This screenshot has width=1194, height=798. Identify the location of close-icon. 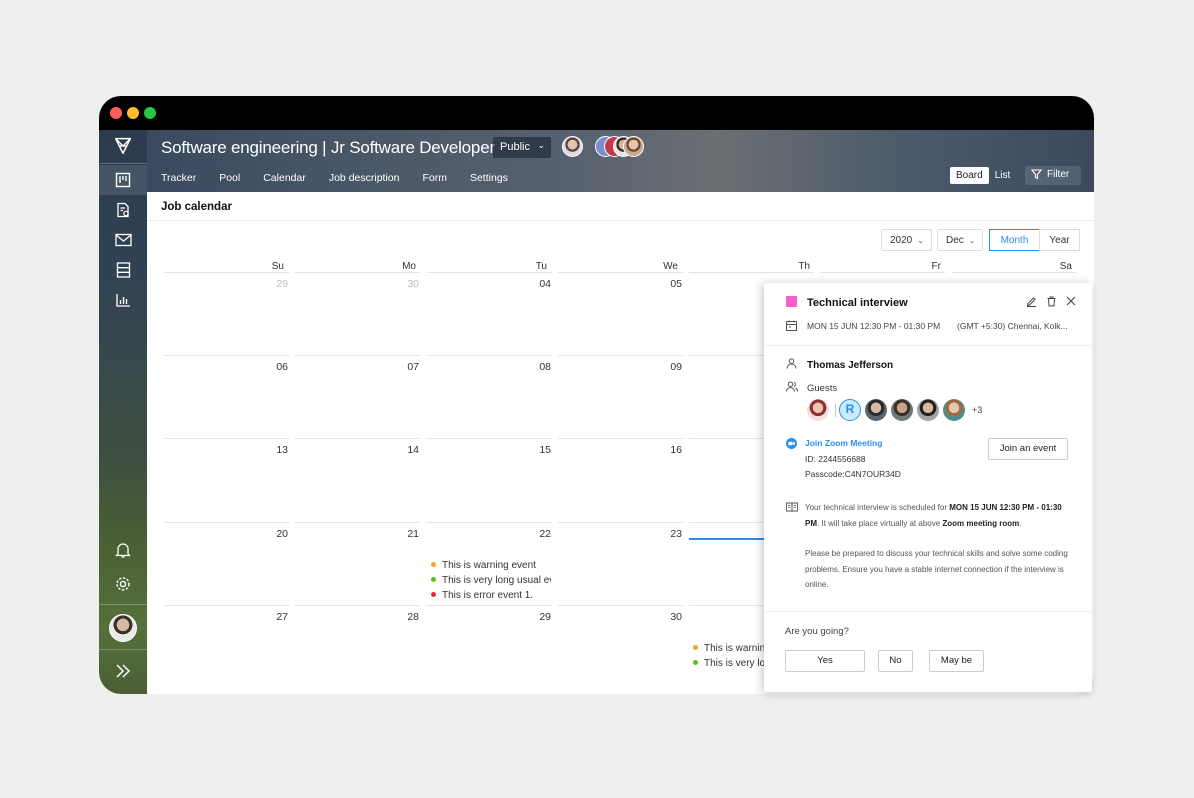
(1071, 301).